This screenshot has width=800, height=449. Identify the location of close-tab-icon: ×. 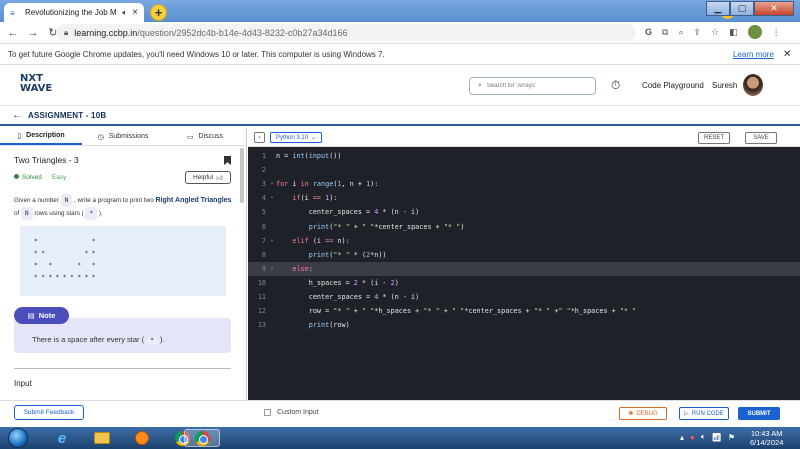
(135, 12).